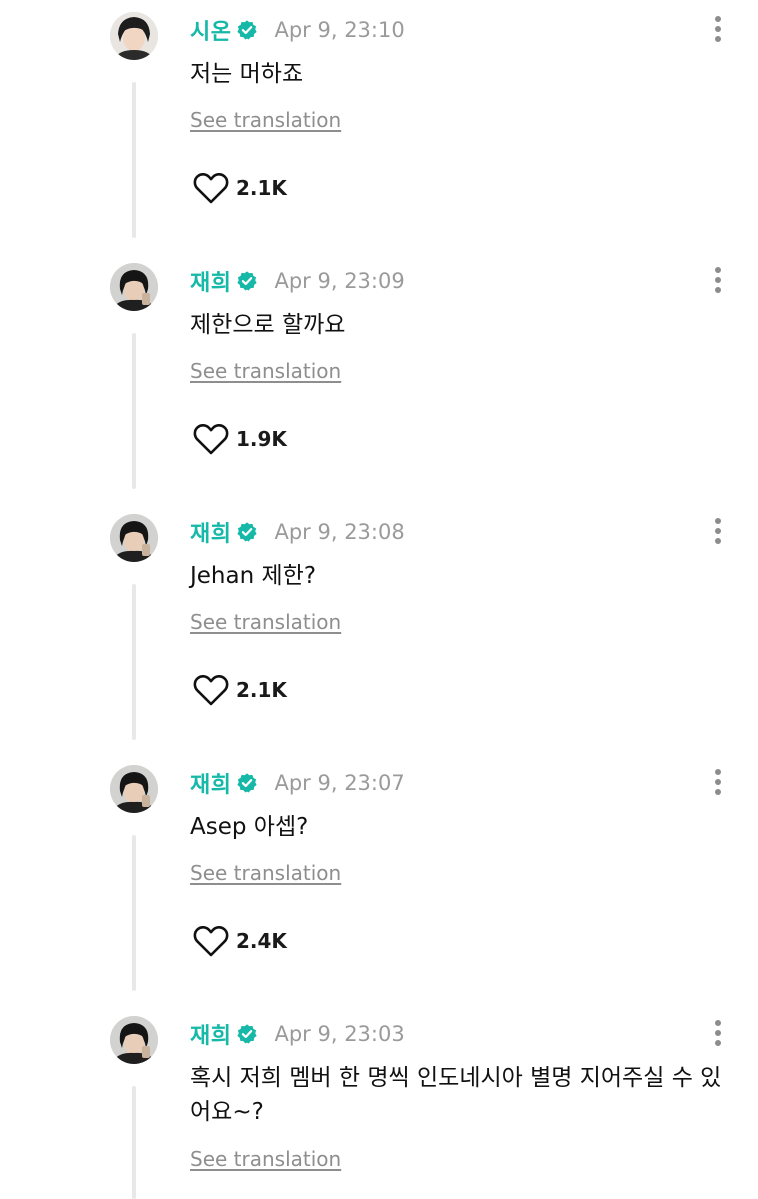  What do you see at coordinates (261, 941) in the screenshot?
I see `like-count: 2.4K` at bounding box center [261, 941].